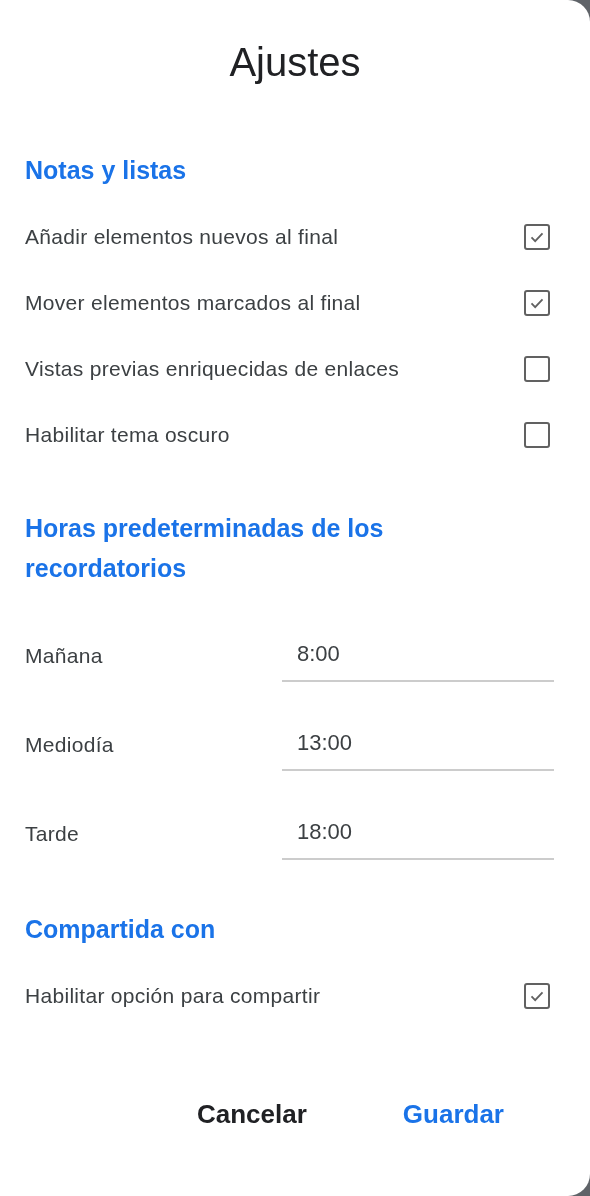 The width and height of the screenshot is (590, 1196). I want to click on time-label: Mañana, so click(64, 656).